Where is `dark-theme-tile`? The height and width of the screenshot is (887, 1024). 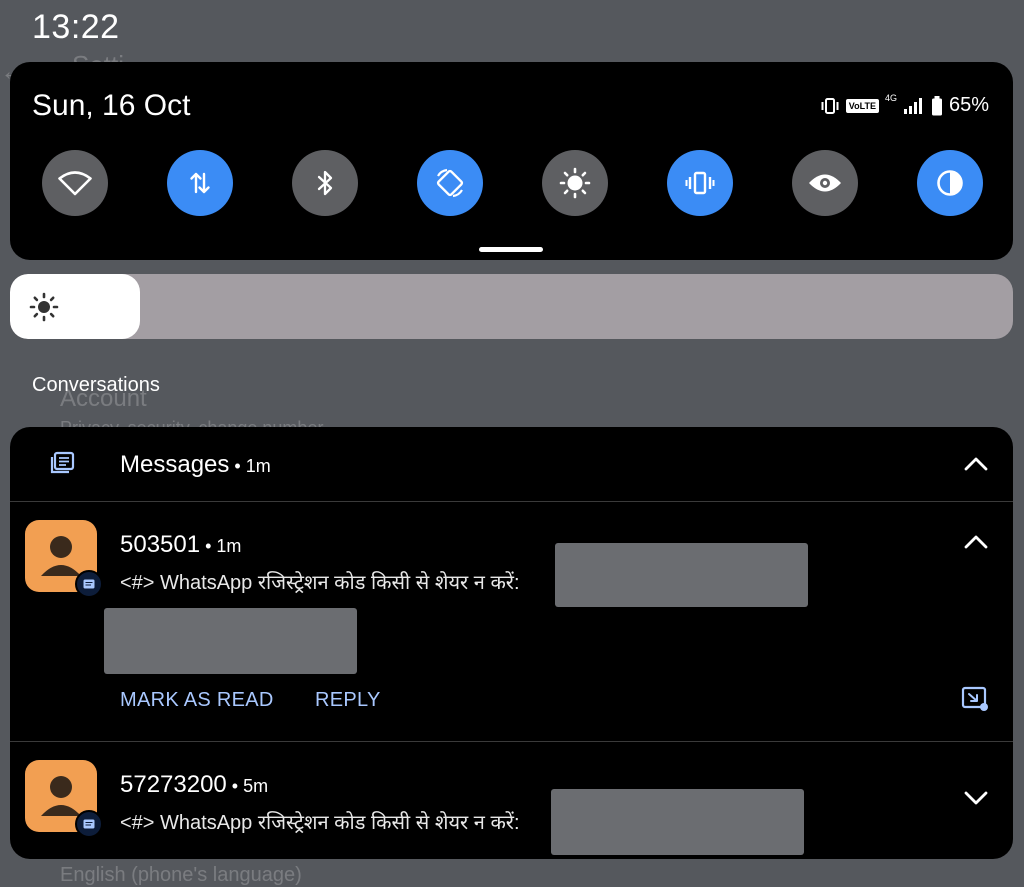
dark-theme-tile is located at coordinates (950, 183).